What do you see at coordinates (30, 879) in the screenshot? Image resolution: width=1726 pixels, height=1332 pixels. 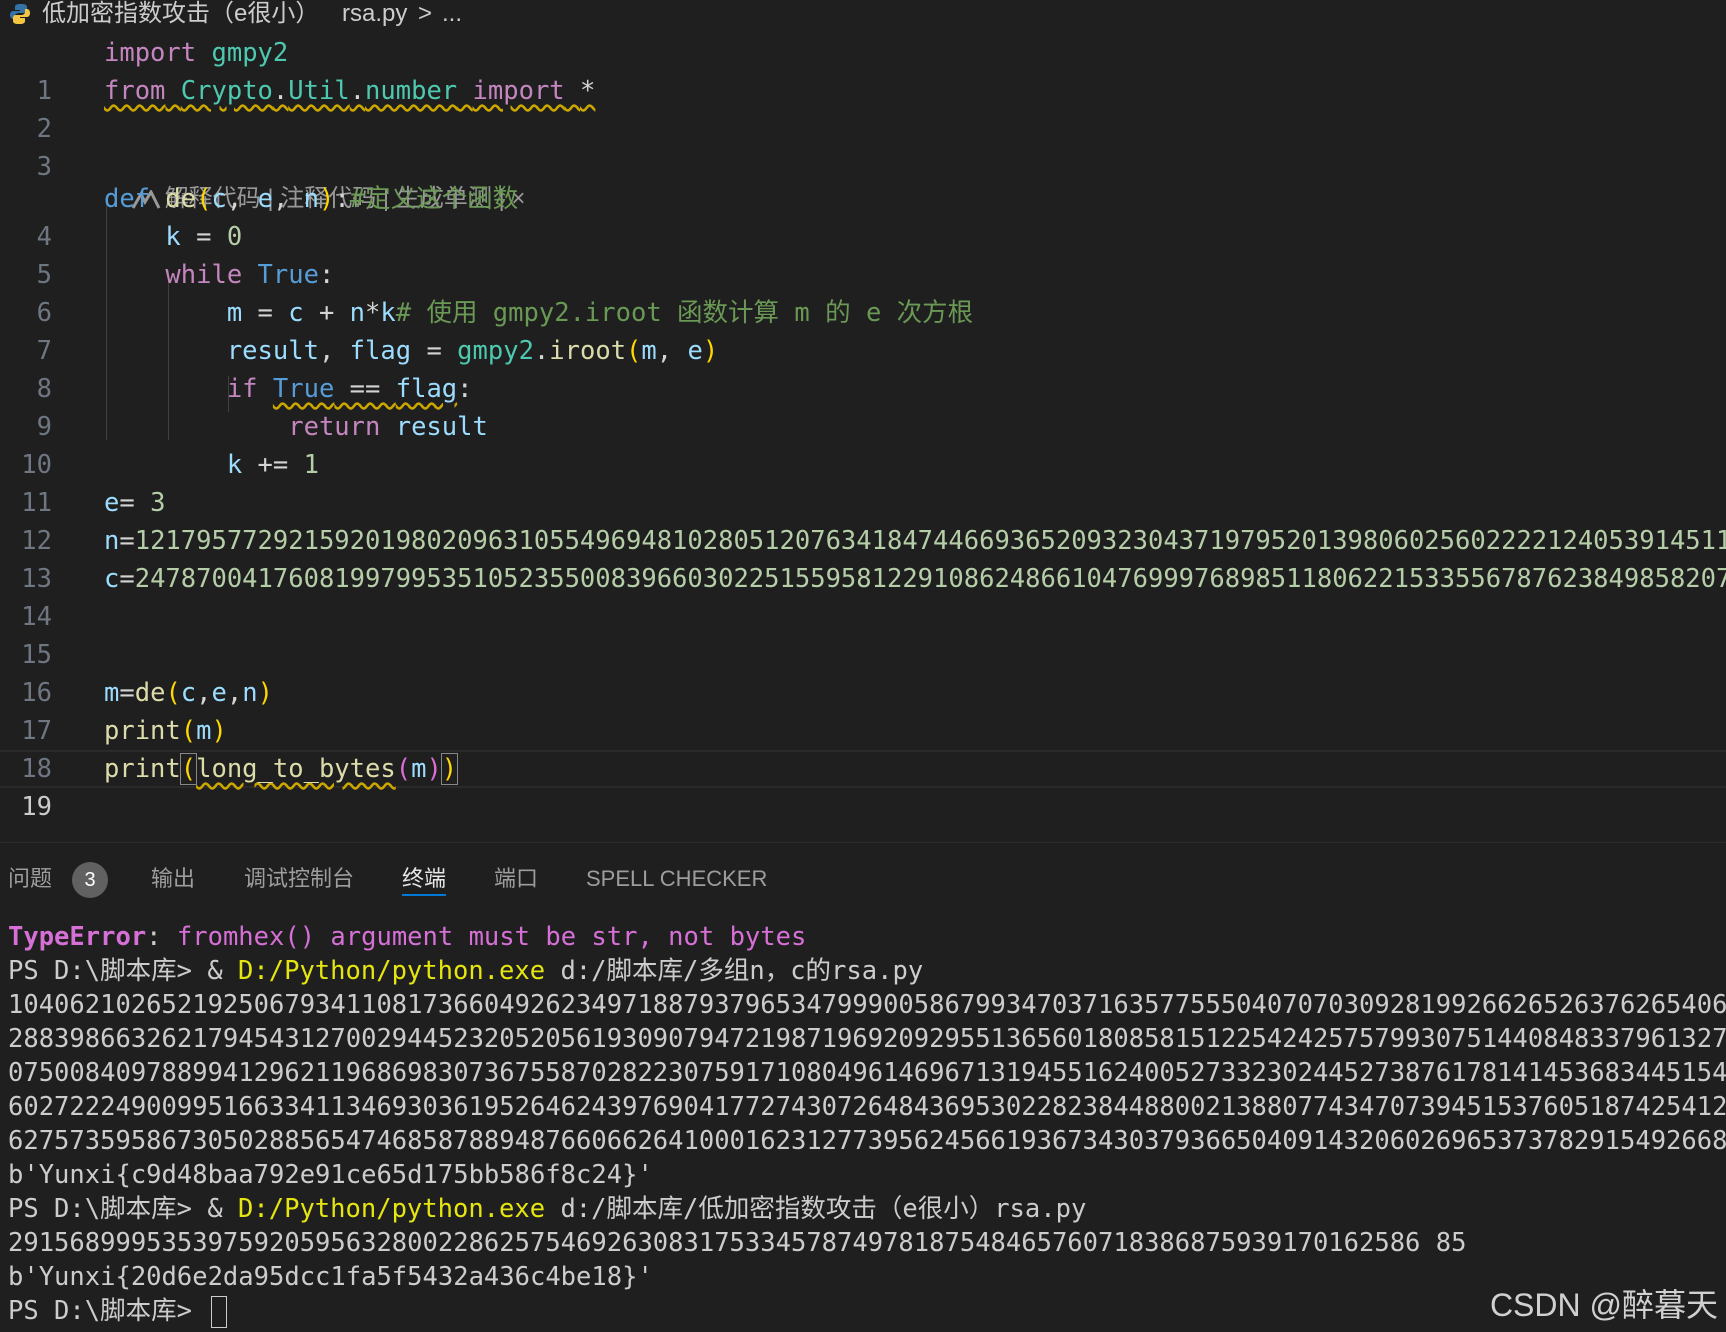 I see `tab-problems: 问题` at bounding box center [30, 879].